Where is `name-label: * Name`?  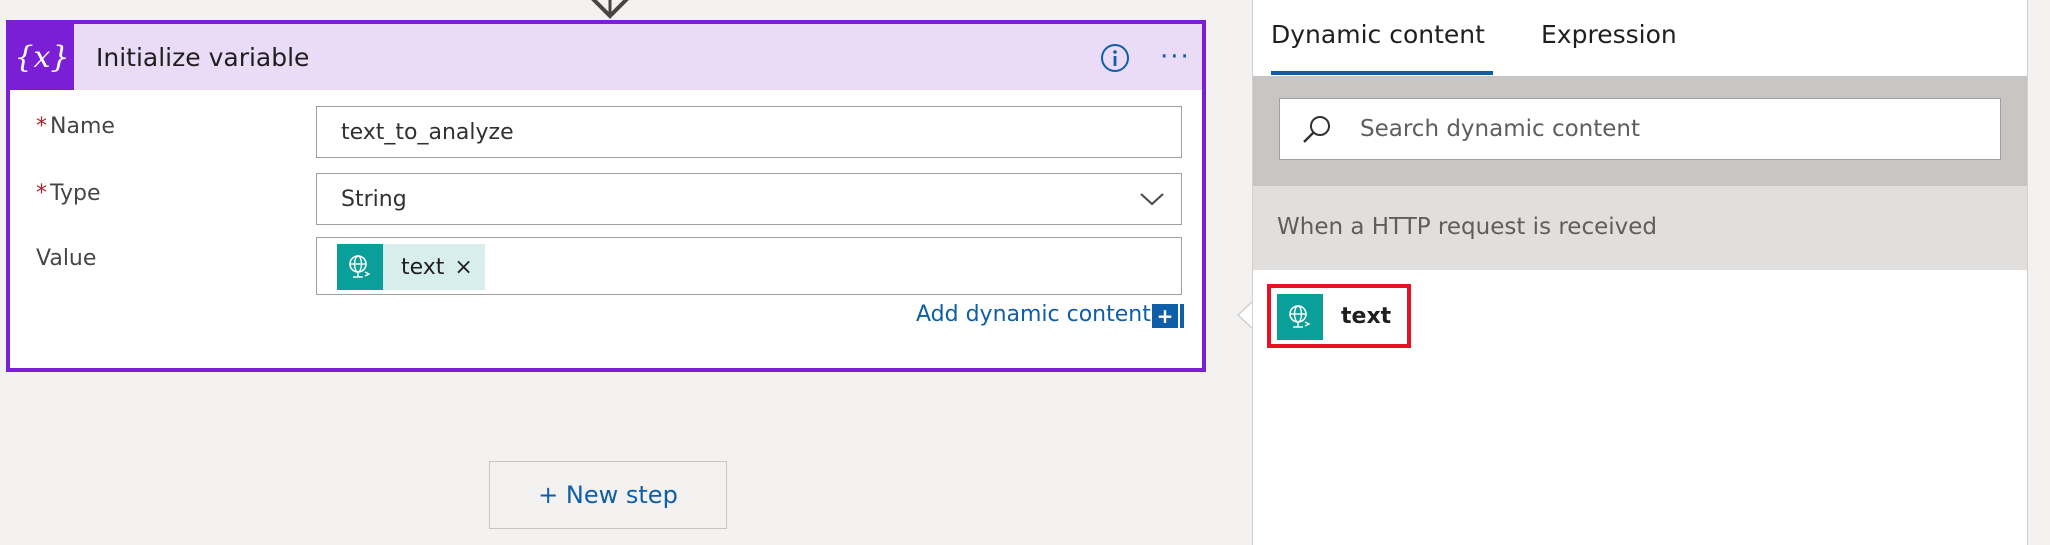 name-label: * Name is located at coordinates (75, 126).